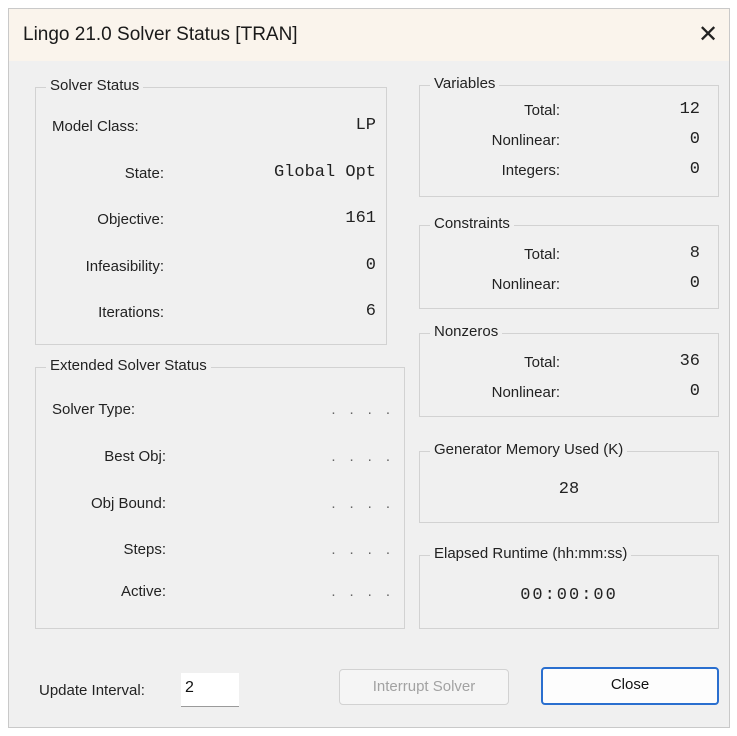 Image resolution: width=737 pixels, height=736 pixels. Describe the element at coordinates (143, 591) in the screenshot. I see `active-label: Active:` at that location.